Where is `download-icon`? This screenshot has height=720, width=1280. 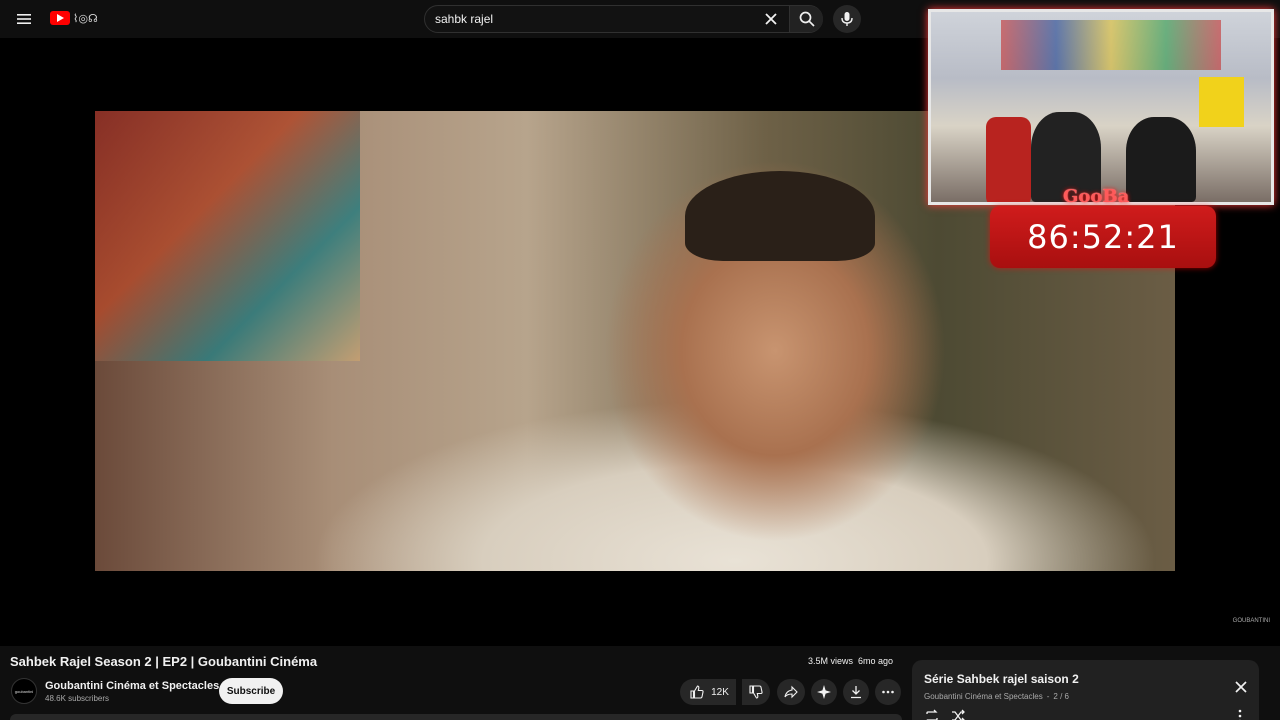 download-icon is located at coordinates (856, 692).